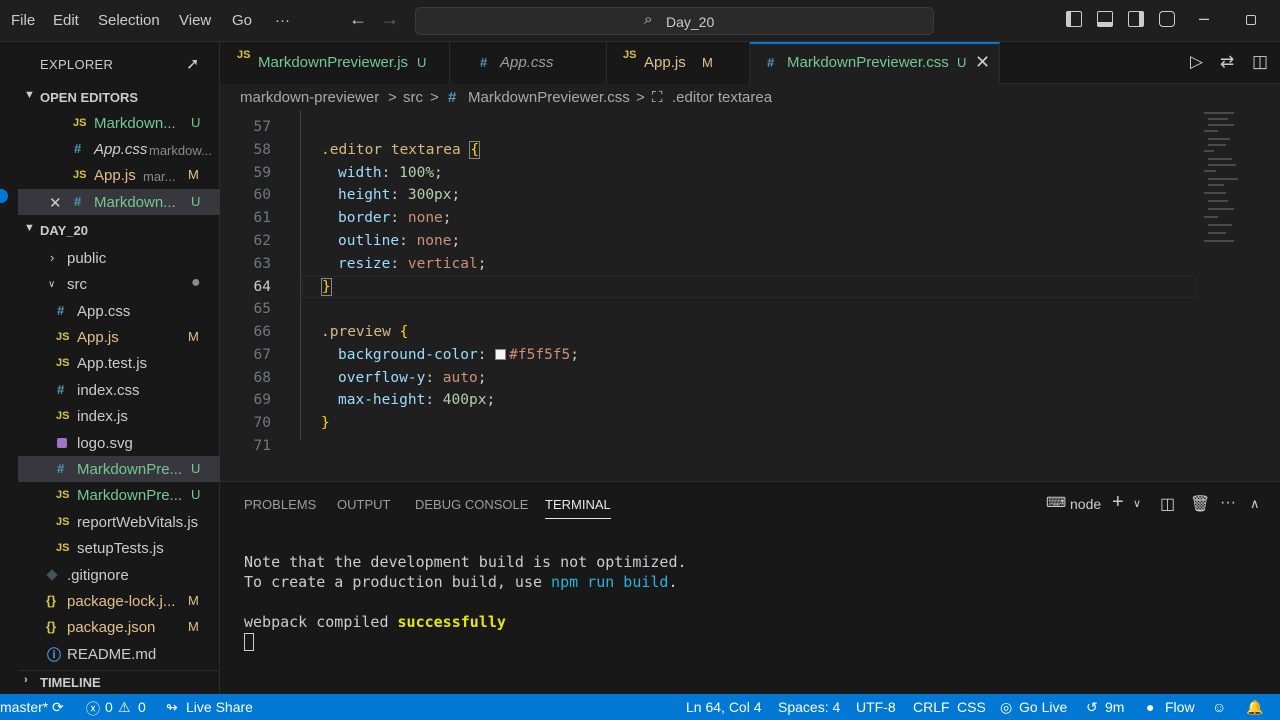  Describe the element at coordinates (471, 504) in the screenshot. I see `tab-debug-console: DEBUG CONSOLE` at that location.